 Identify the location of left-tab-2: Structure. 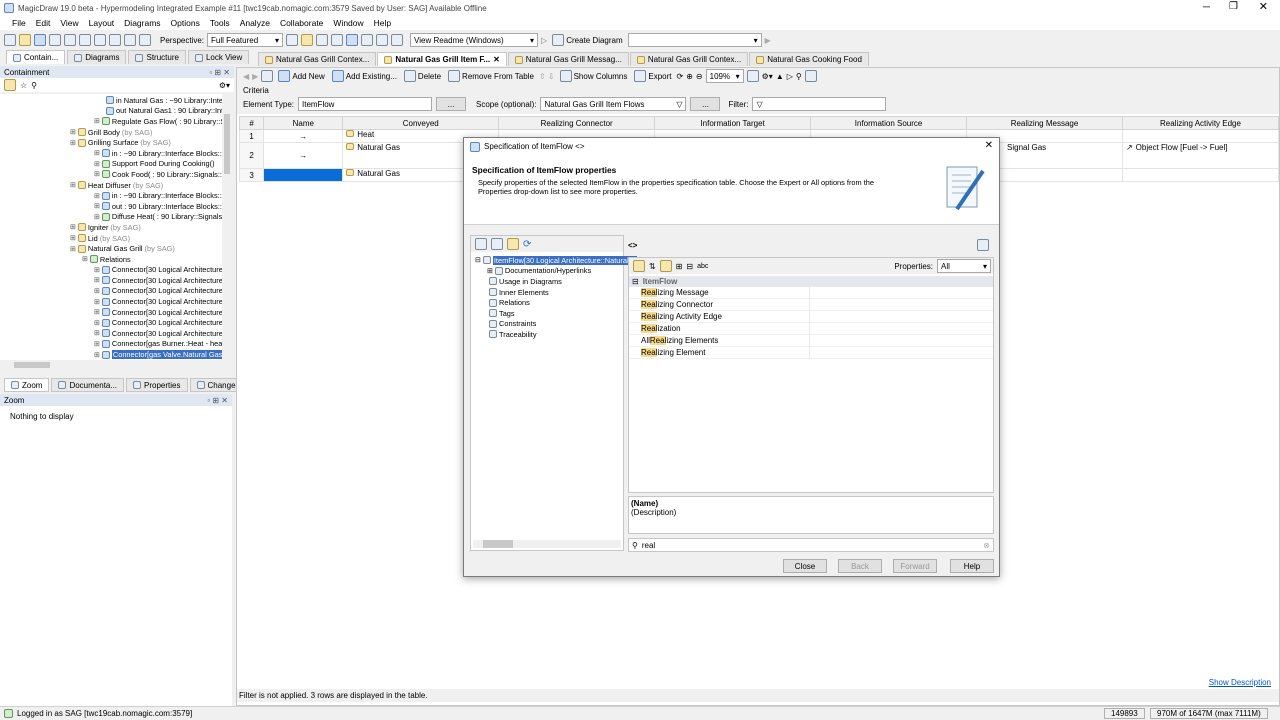
(157, 57).